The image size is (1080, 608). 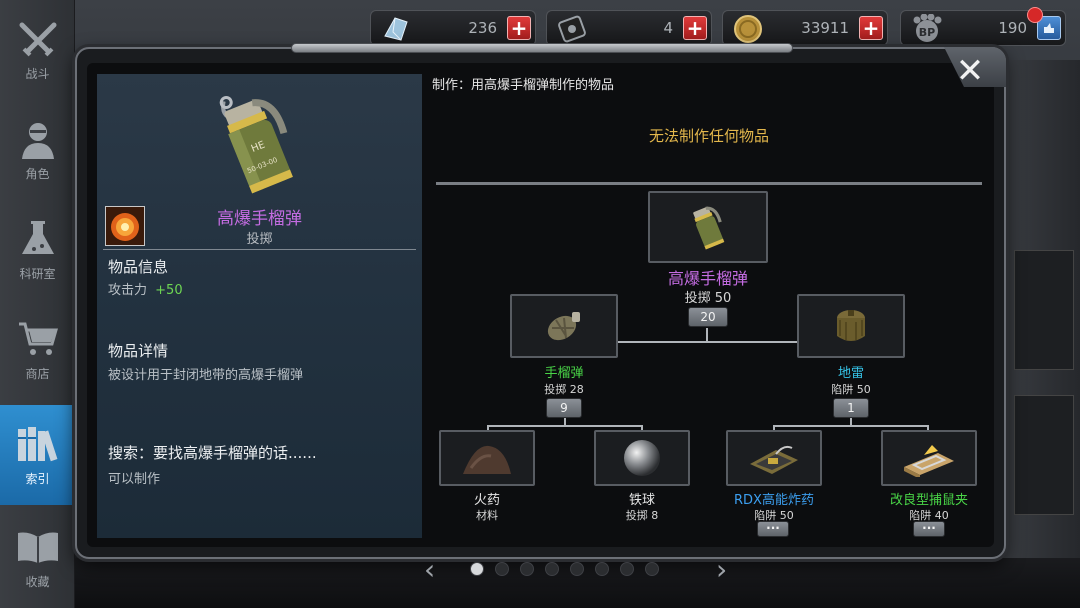 What do you see at coordinates (1035, 15) in the screenshot?
I see `notification-badge` at bounding box center [1035, 15].